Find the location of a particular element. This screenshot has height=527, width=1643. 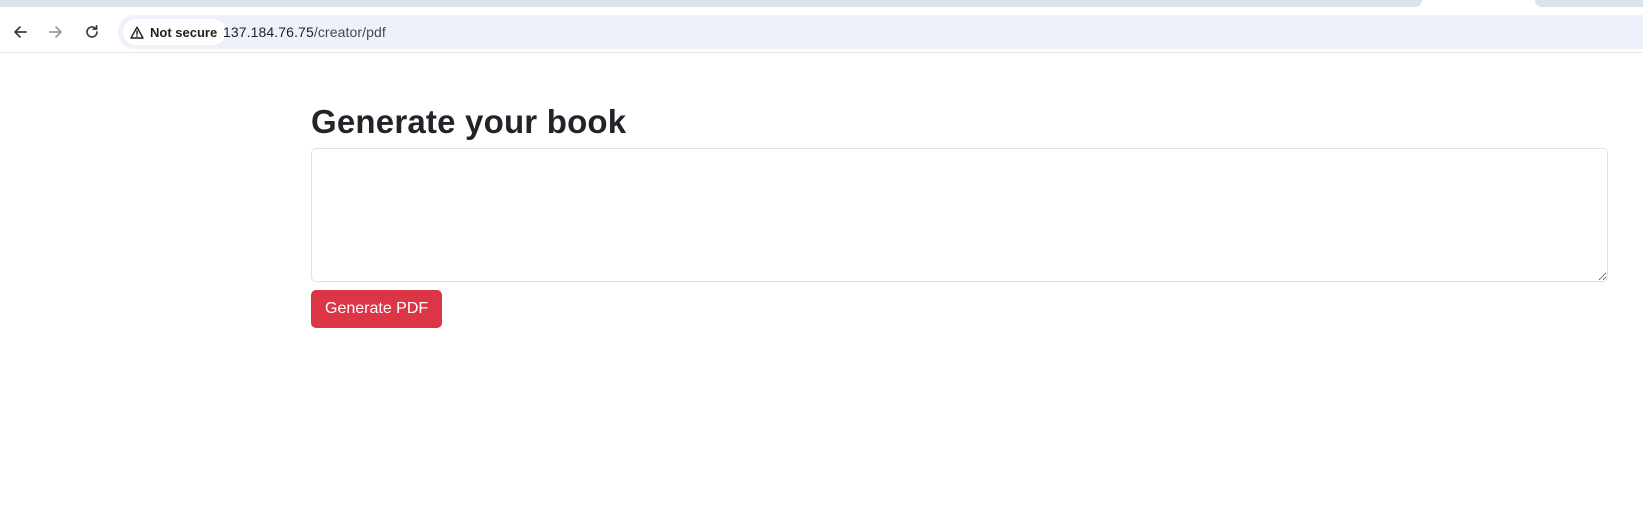

url-path: /creator/pdf is located at coordinates (349, 32).